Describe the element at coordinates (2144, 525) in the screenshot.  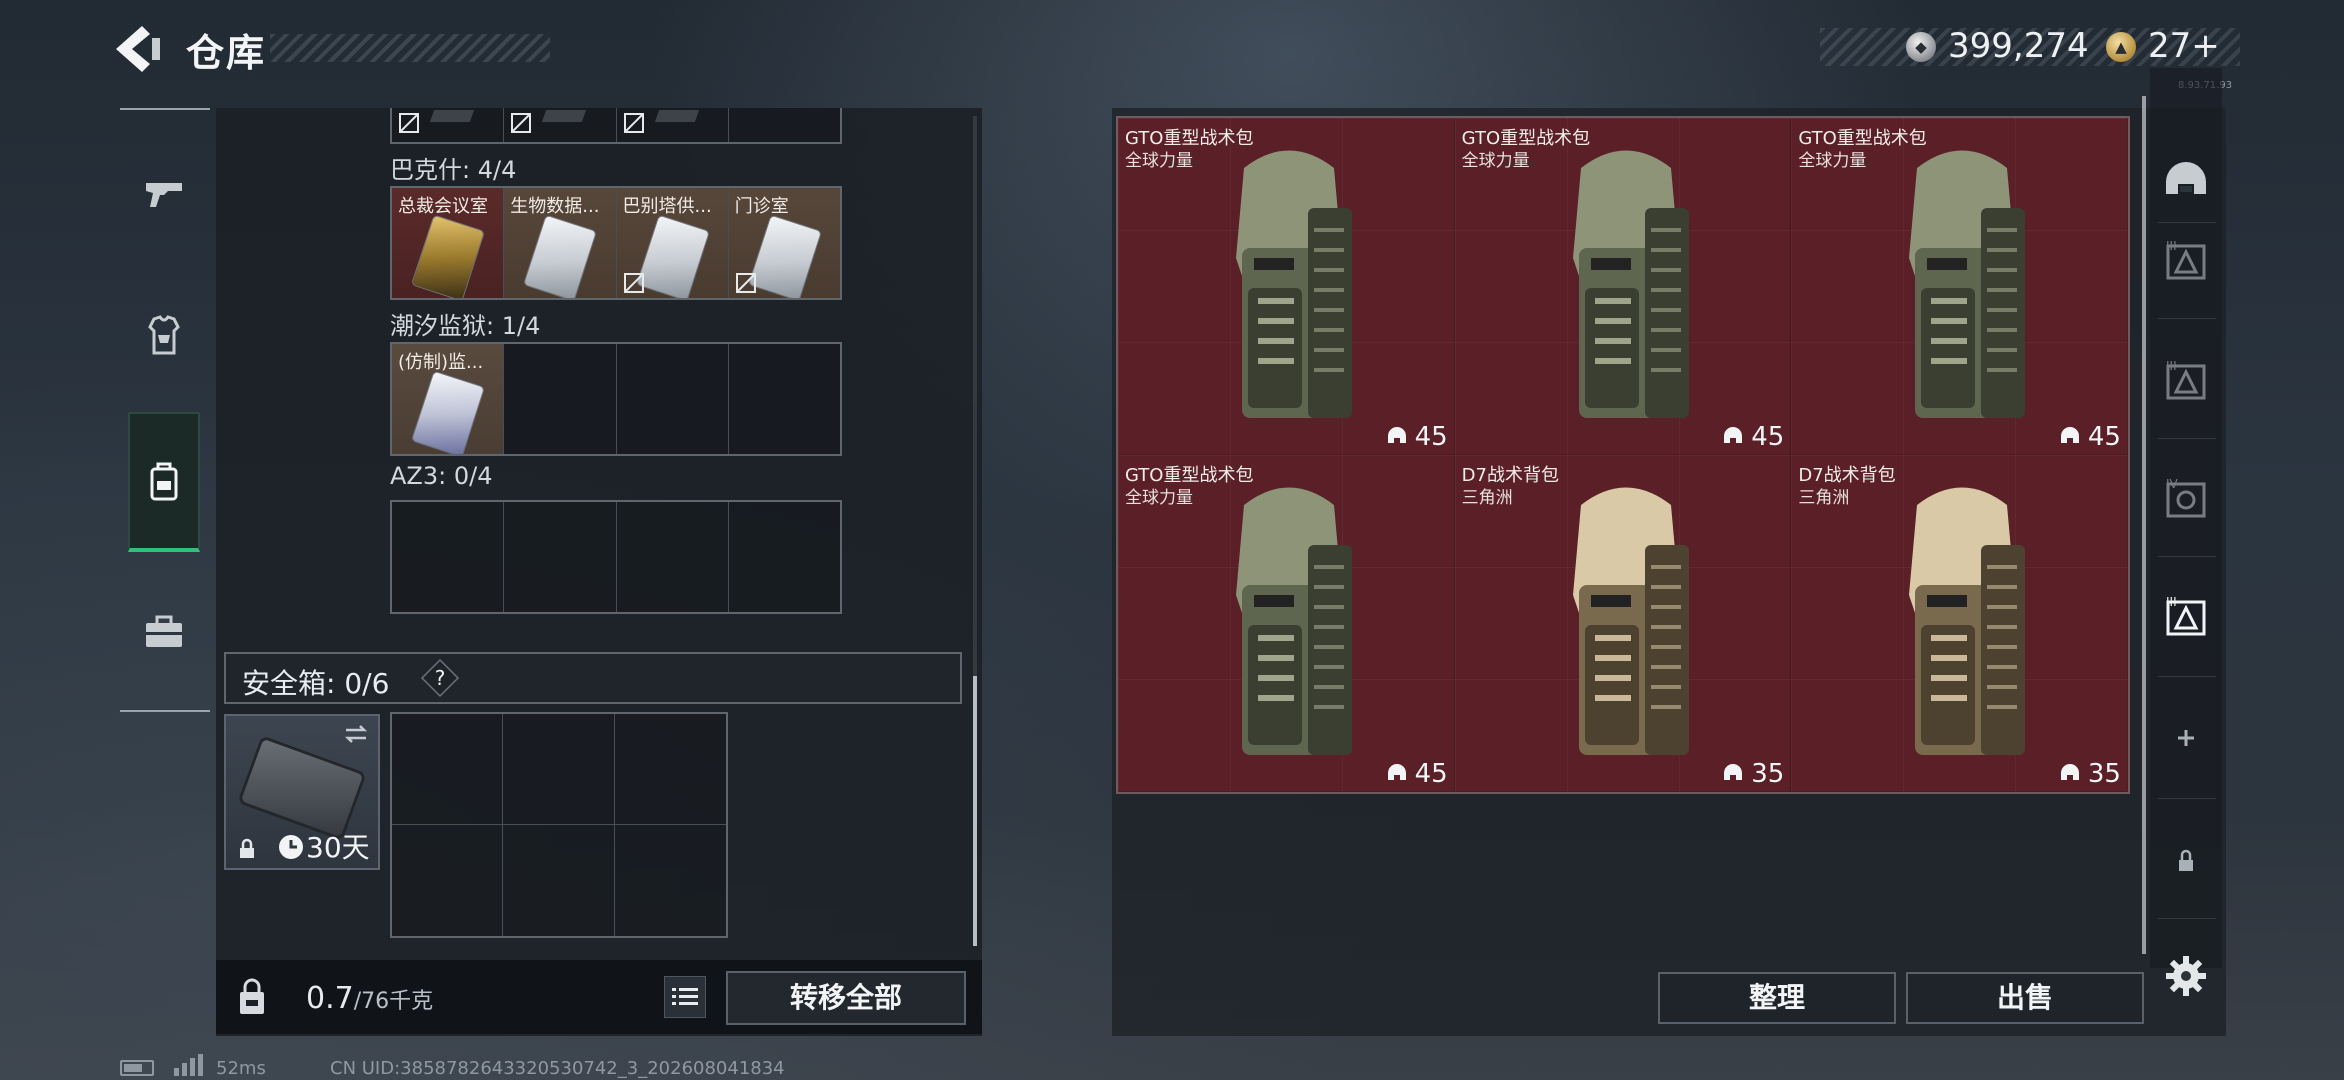
I see `storage-scrollbar` at that location.